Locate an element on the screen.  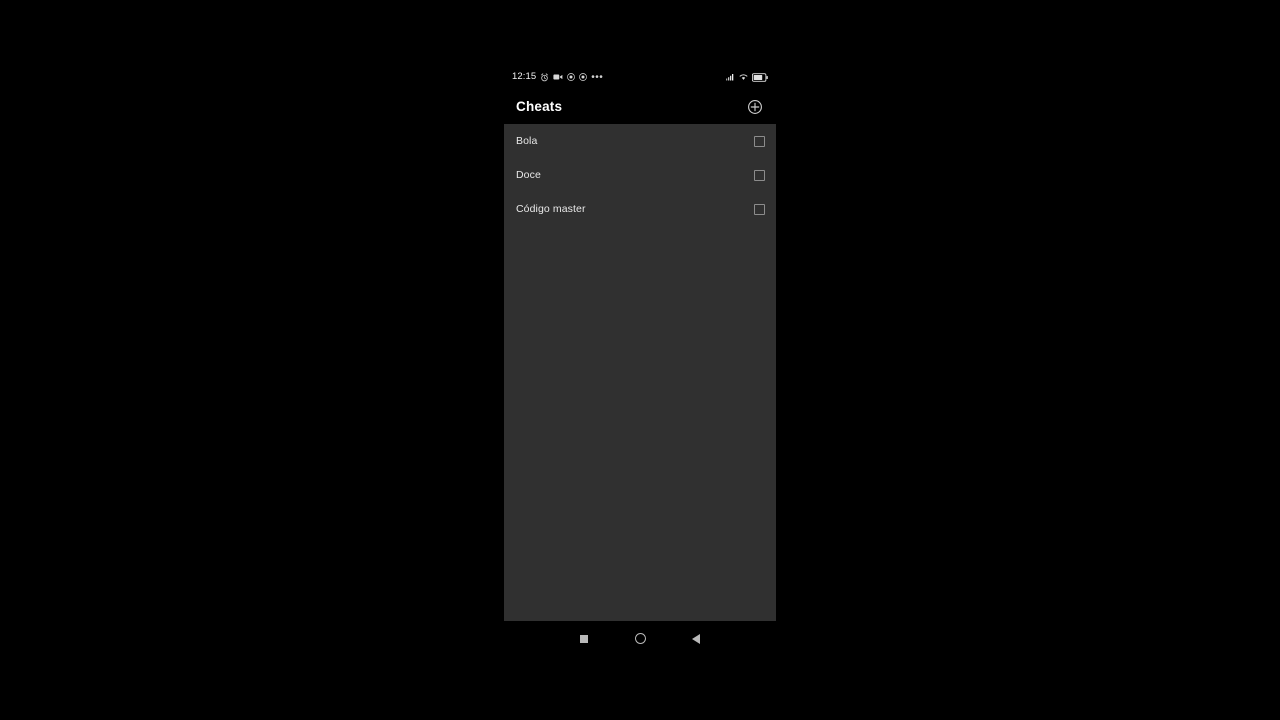
cheat-list: Bola Doce Código master is located at coordinates (640, 372).